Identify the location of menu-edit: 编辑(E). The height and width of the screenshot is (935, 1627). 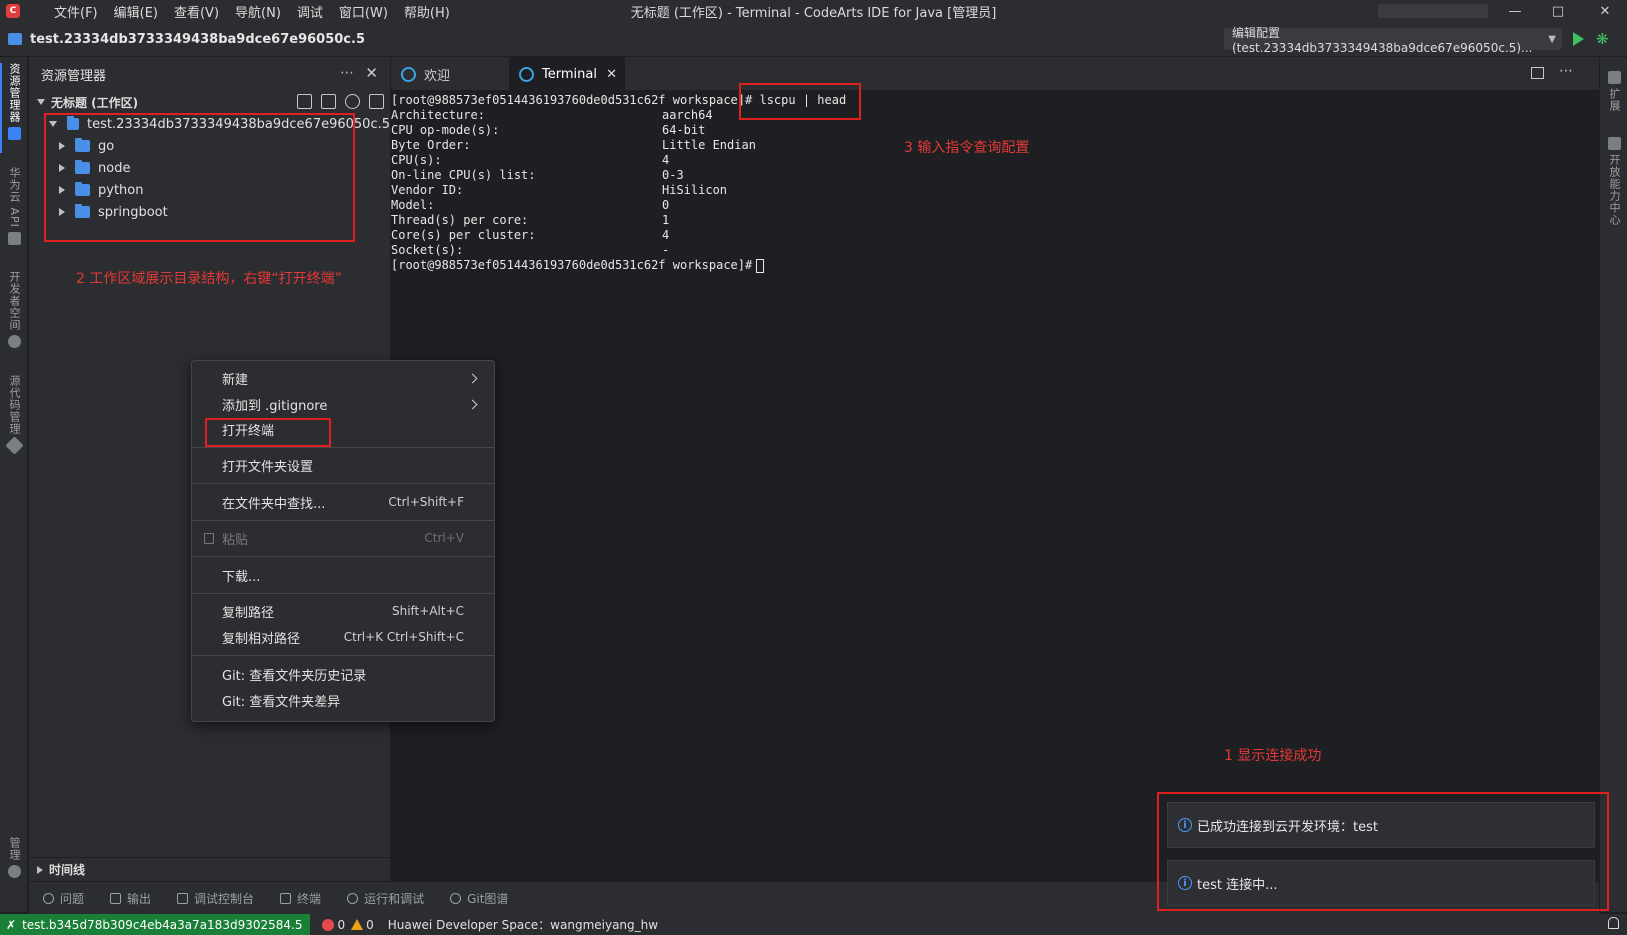
(136, 11).